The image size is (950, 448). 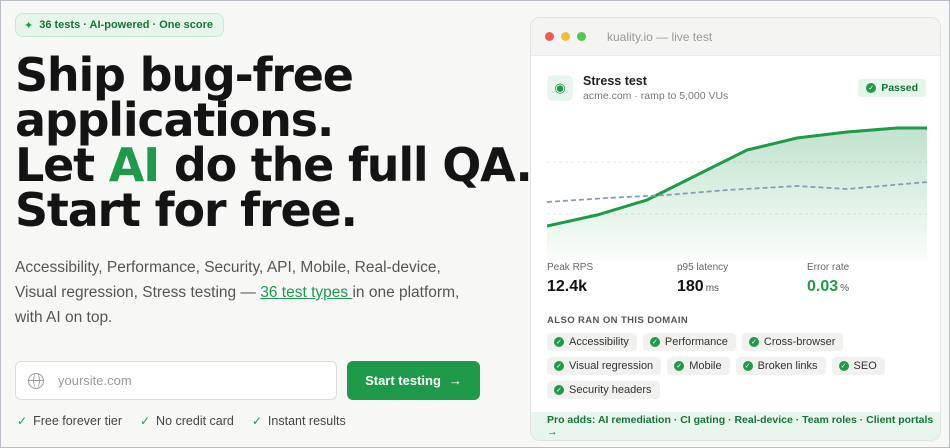 What do you see at coordinates (660, 36) in the screenshot?
I see `window-url: kuality.io — live test` at bounding box center [660, 36].